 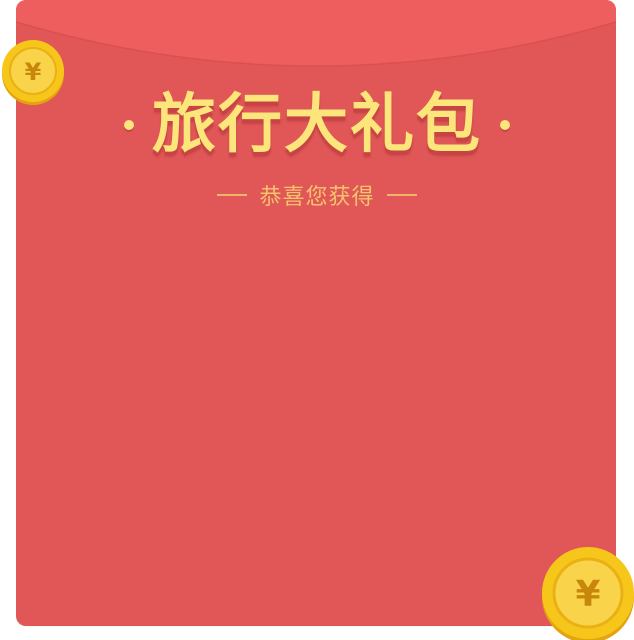 What do you see at coordinates (505, 125) in the screenshot?
I see `title-right-dot` at bounding box center [505, 125].